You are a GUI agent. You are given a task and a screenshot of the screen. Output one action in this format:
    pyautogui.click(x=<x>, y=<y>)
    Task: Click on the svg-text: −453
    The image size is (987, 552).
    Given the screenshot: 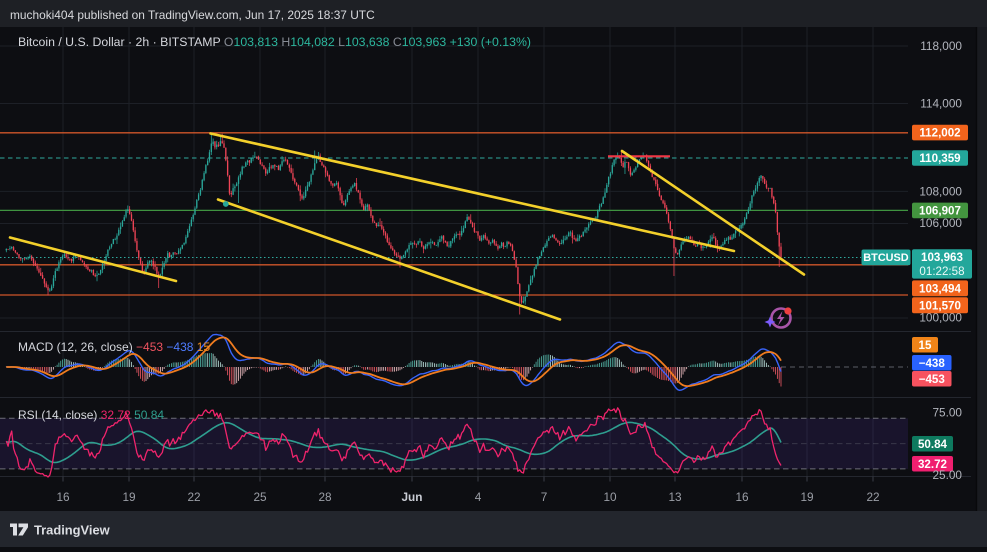 What is the action you would take?
    pyautogui.click(x=932, y=379)
    